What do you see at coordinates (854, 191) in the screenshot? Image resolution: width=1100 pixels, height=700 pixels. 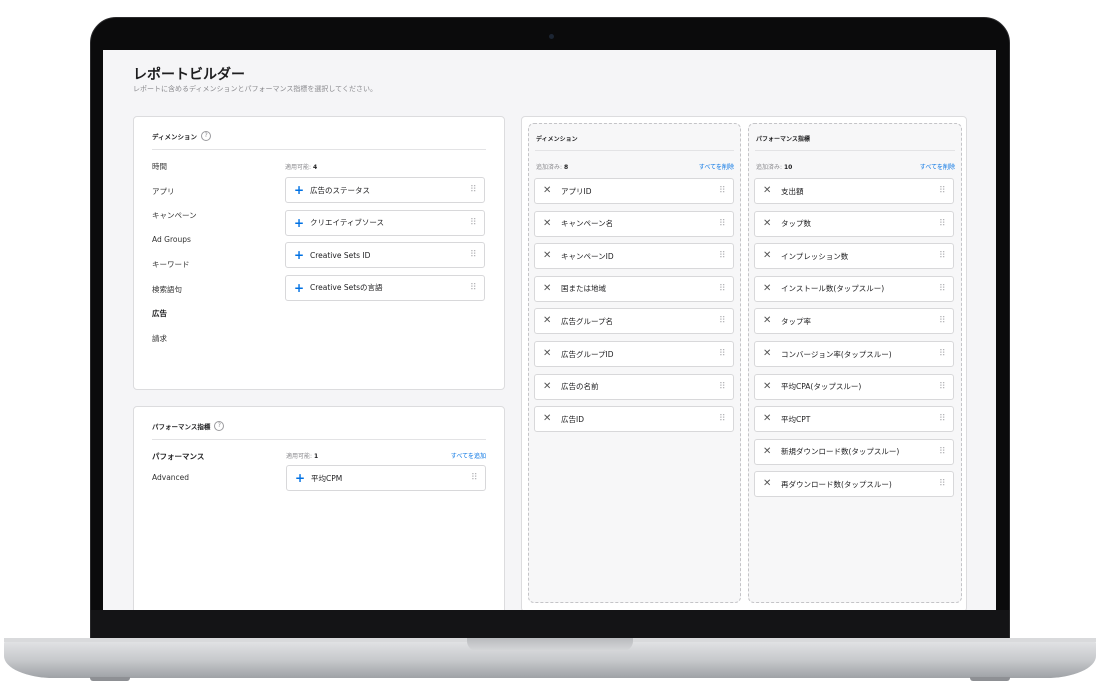 I see `selected-item: ✕ 支出額 ⠿` at bounding box center [854, 191].